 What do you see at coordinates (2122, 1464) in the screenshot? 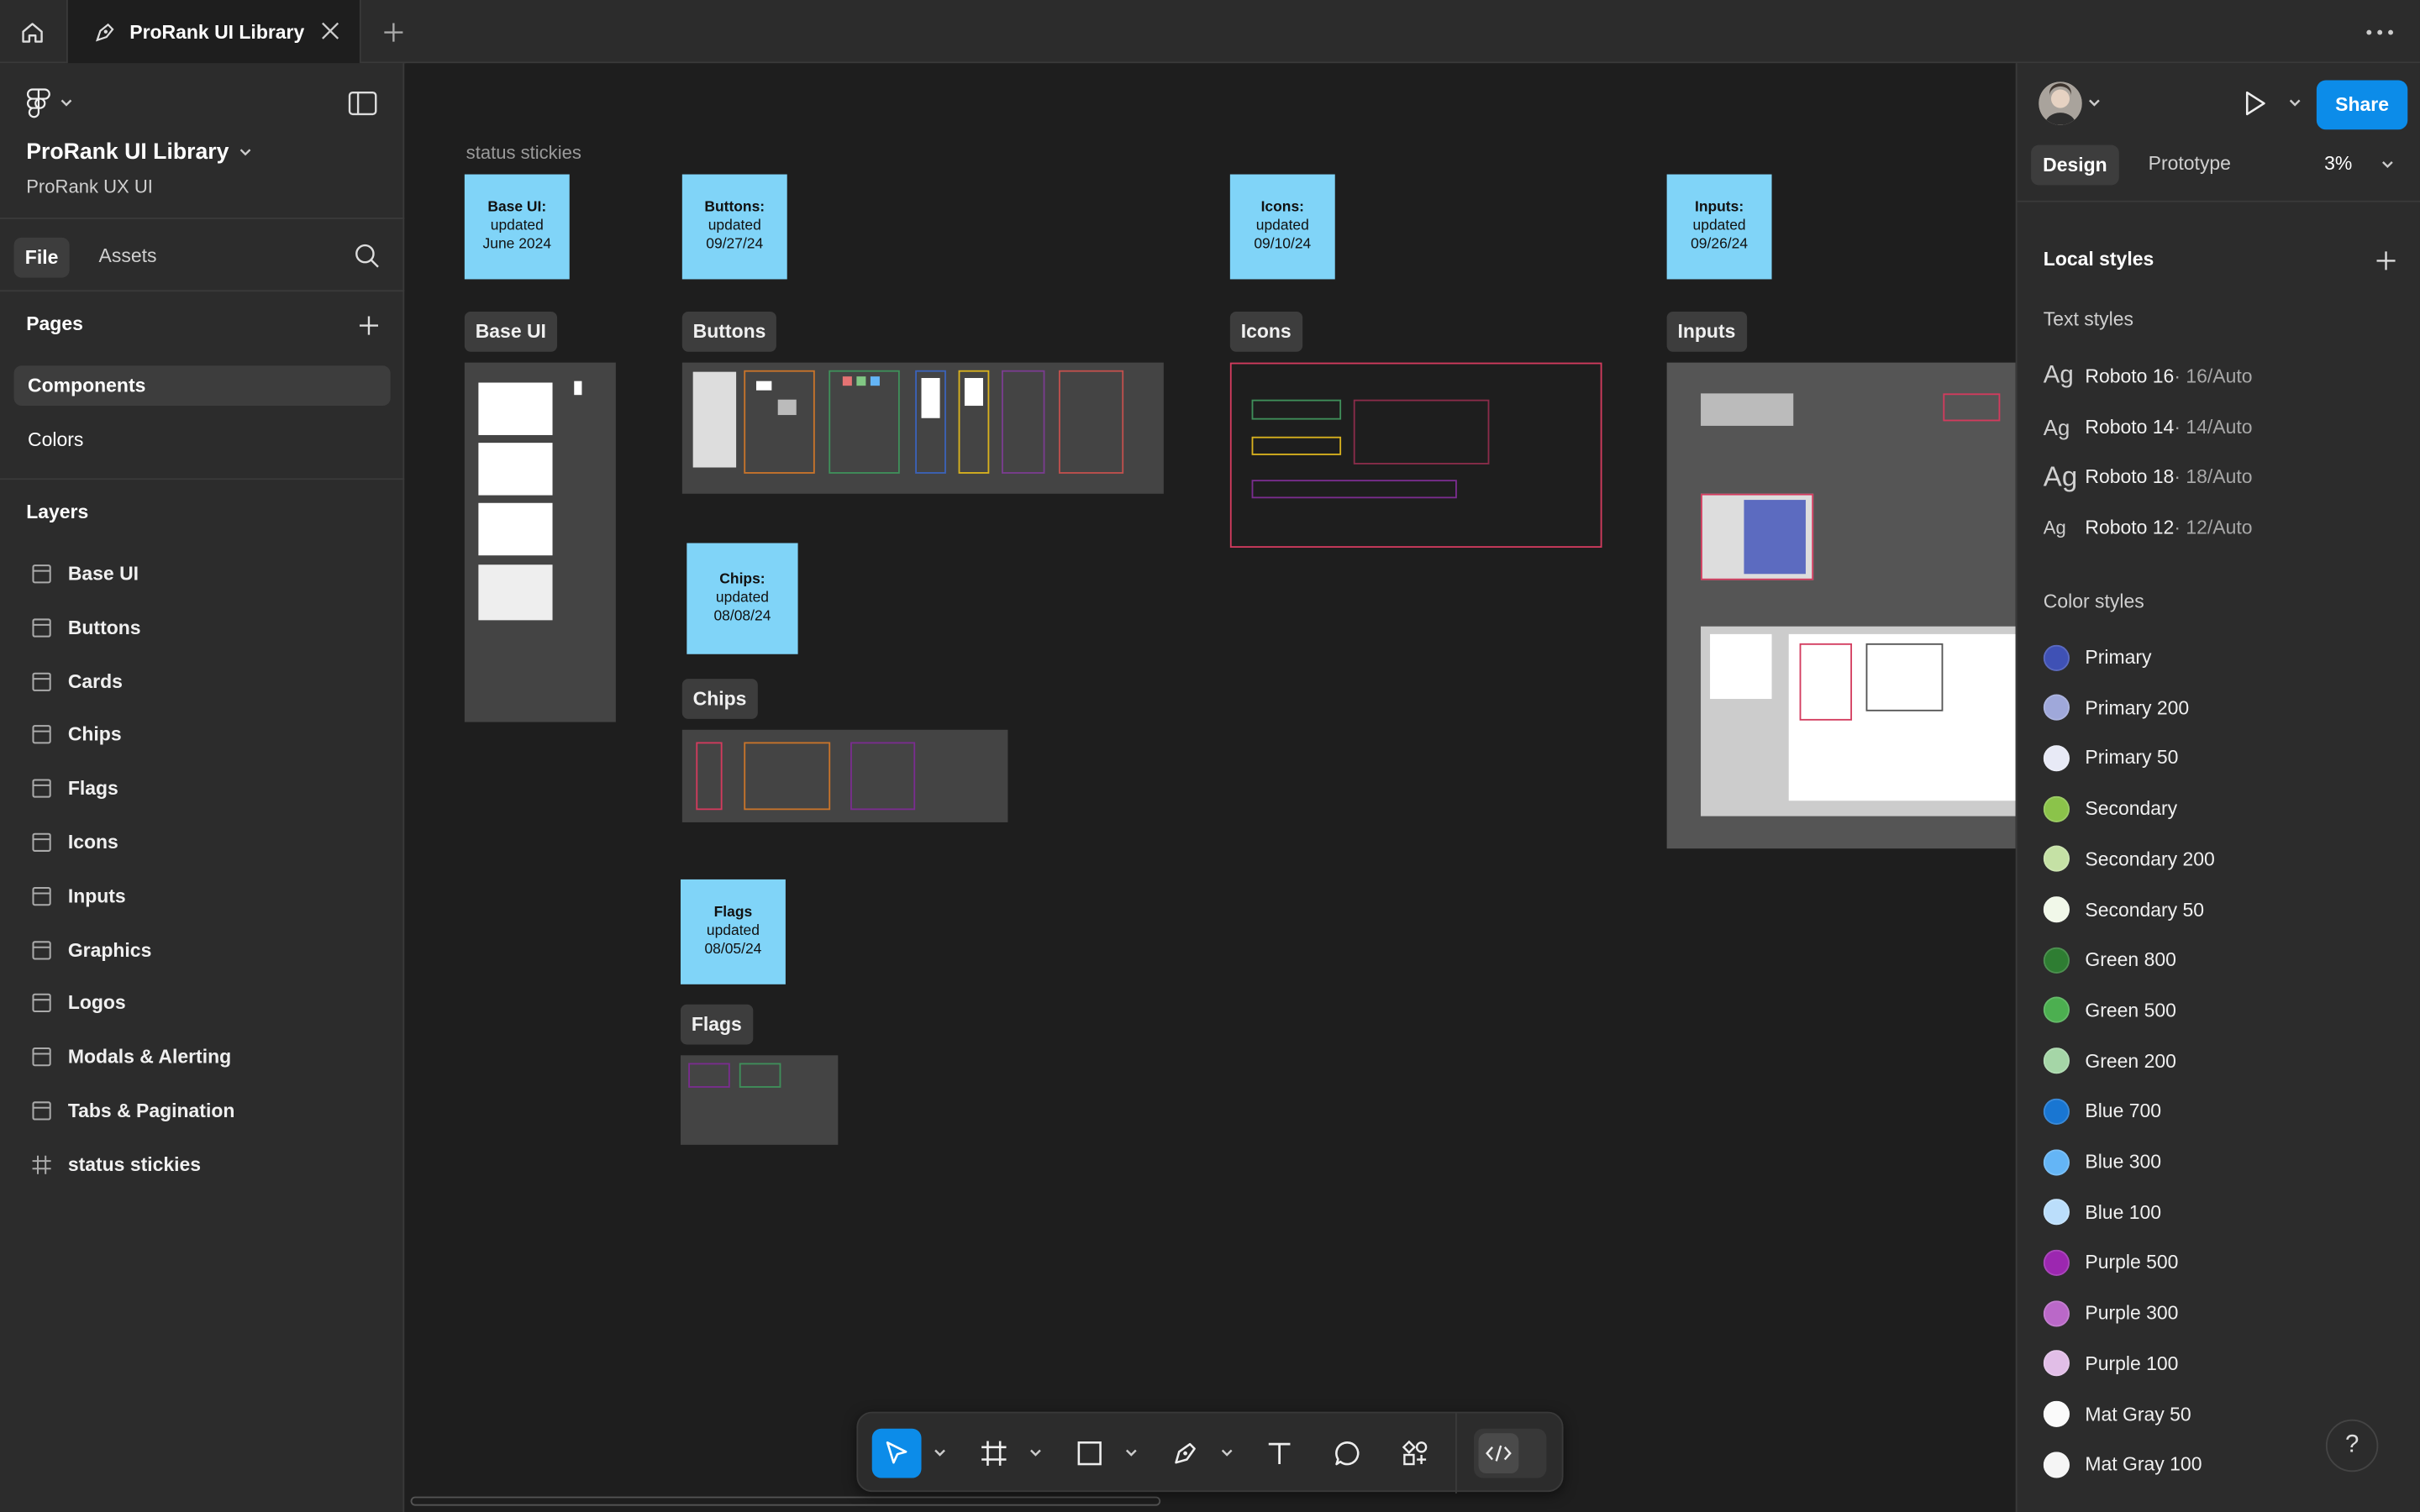
I see `color-style-item: Mat Gray 100` at bounding box center [2122, 1464].